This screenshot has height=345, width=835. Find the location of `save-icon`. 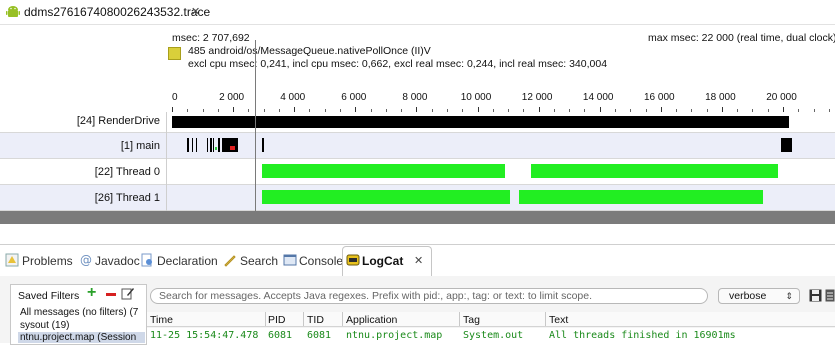

save-icon is located at coordinates (815, 295).